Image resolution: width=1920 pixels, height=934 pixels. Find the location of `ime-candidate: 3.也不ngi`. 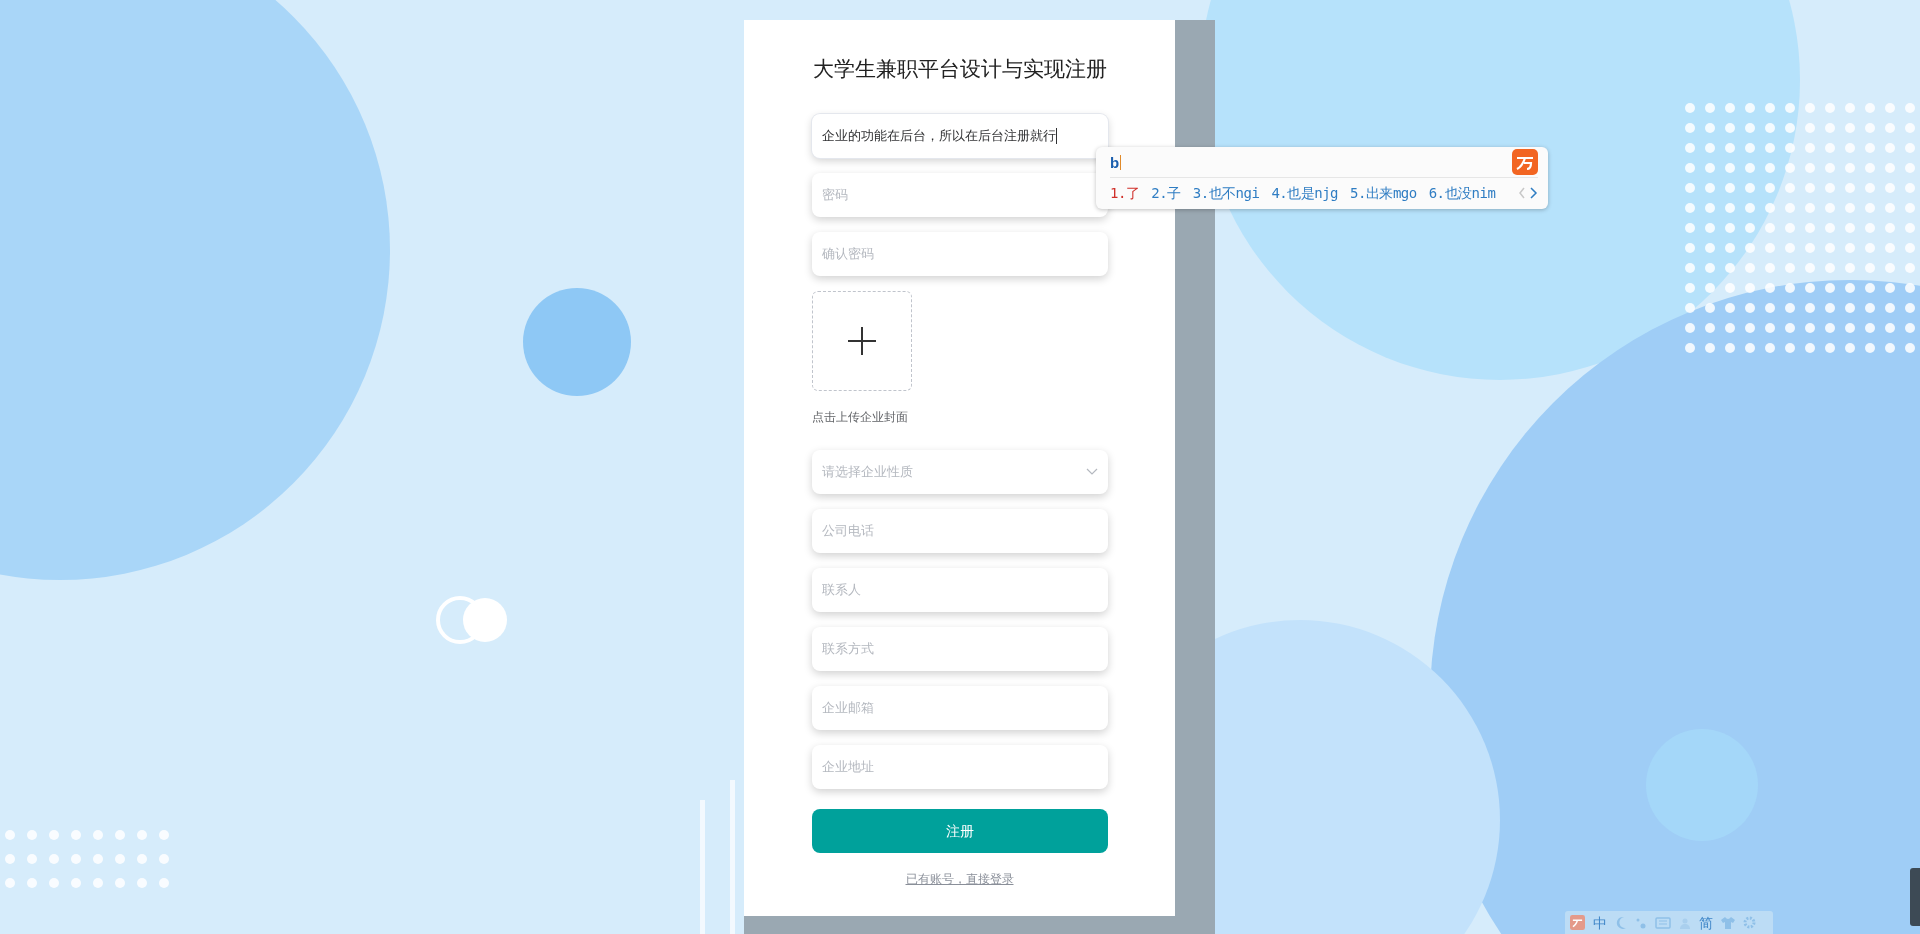

ime-candidate: 3.也不ngi is located at coordinates (1226, 193).